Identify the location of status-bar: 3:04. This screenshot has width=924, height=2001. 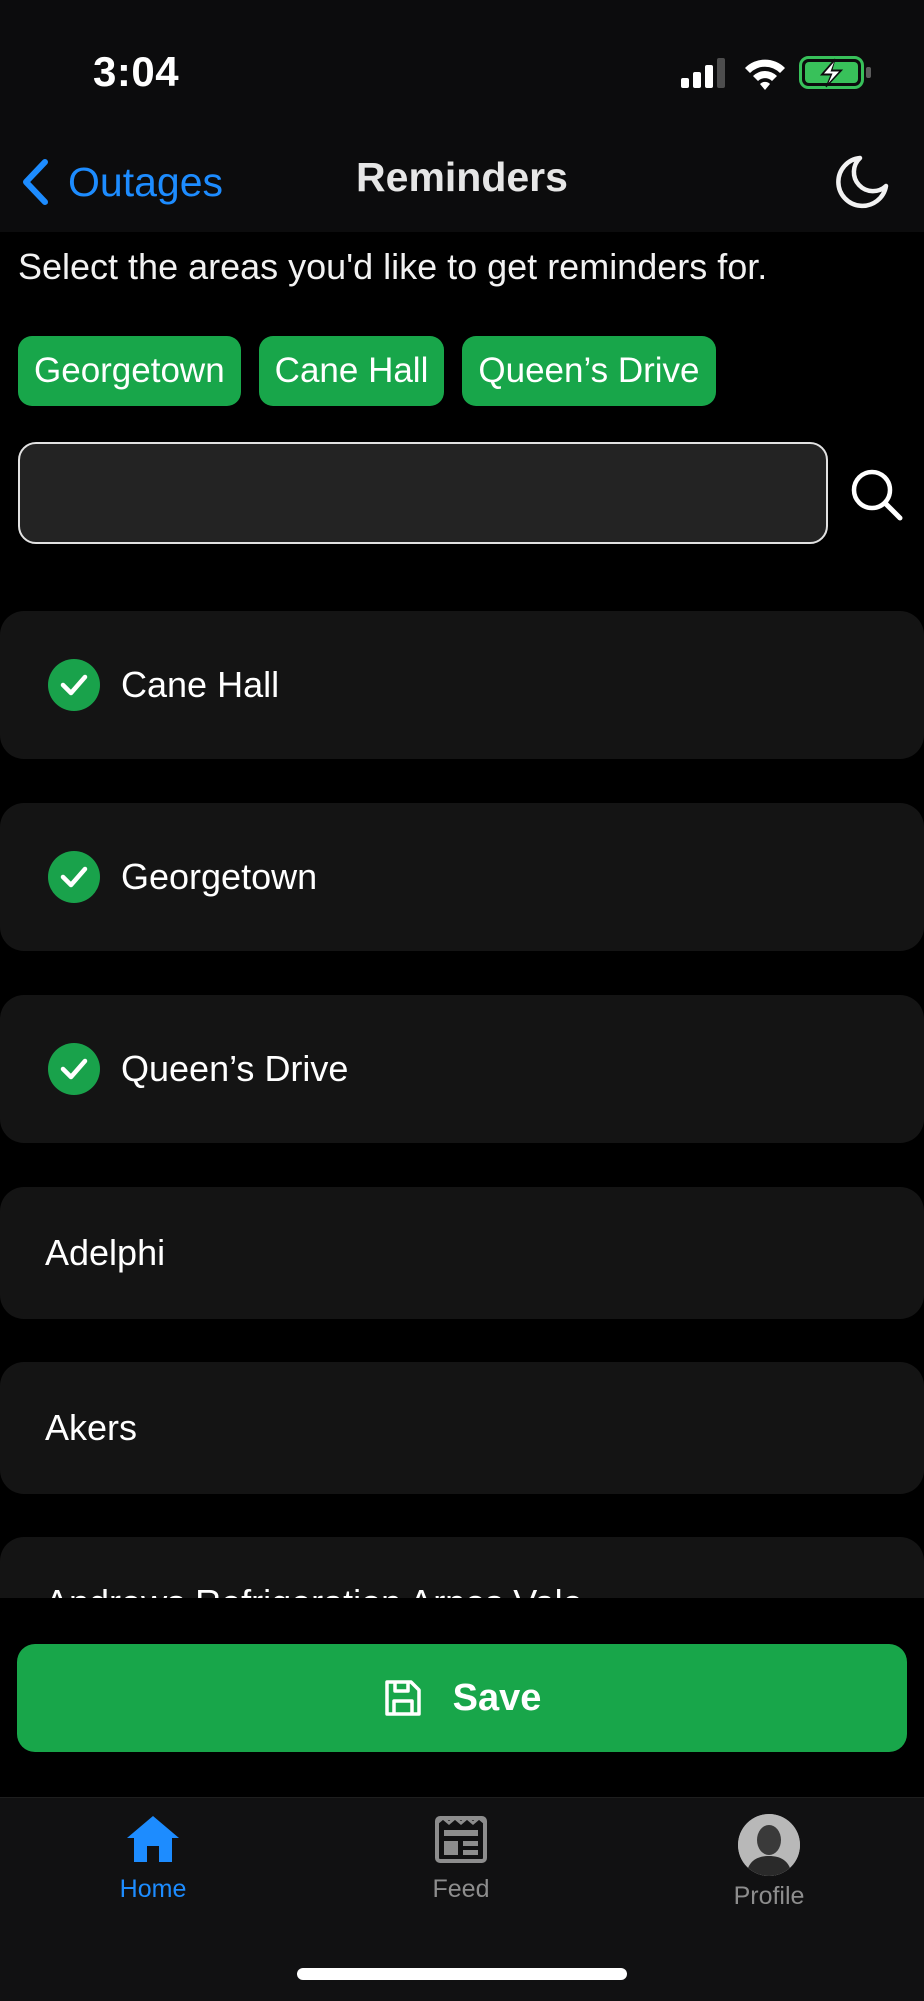
(462, 70).